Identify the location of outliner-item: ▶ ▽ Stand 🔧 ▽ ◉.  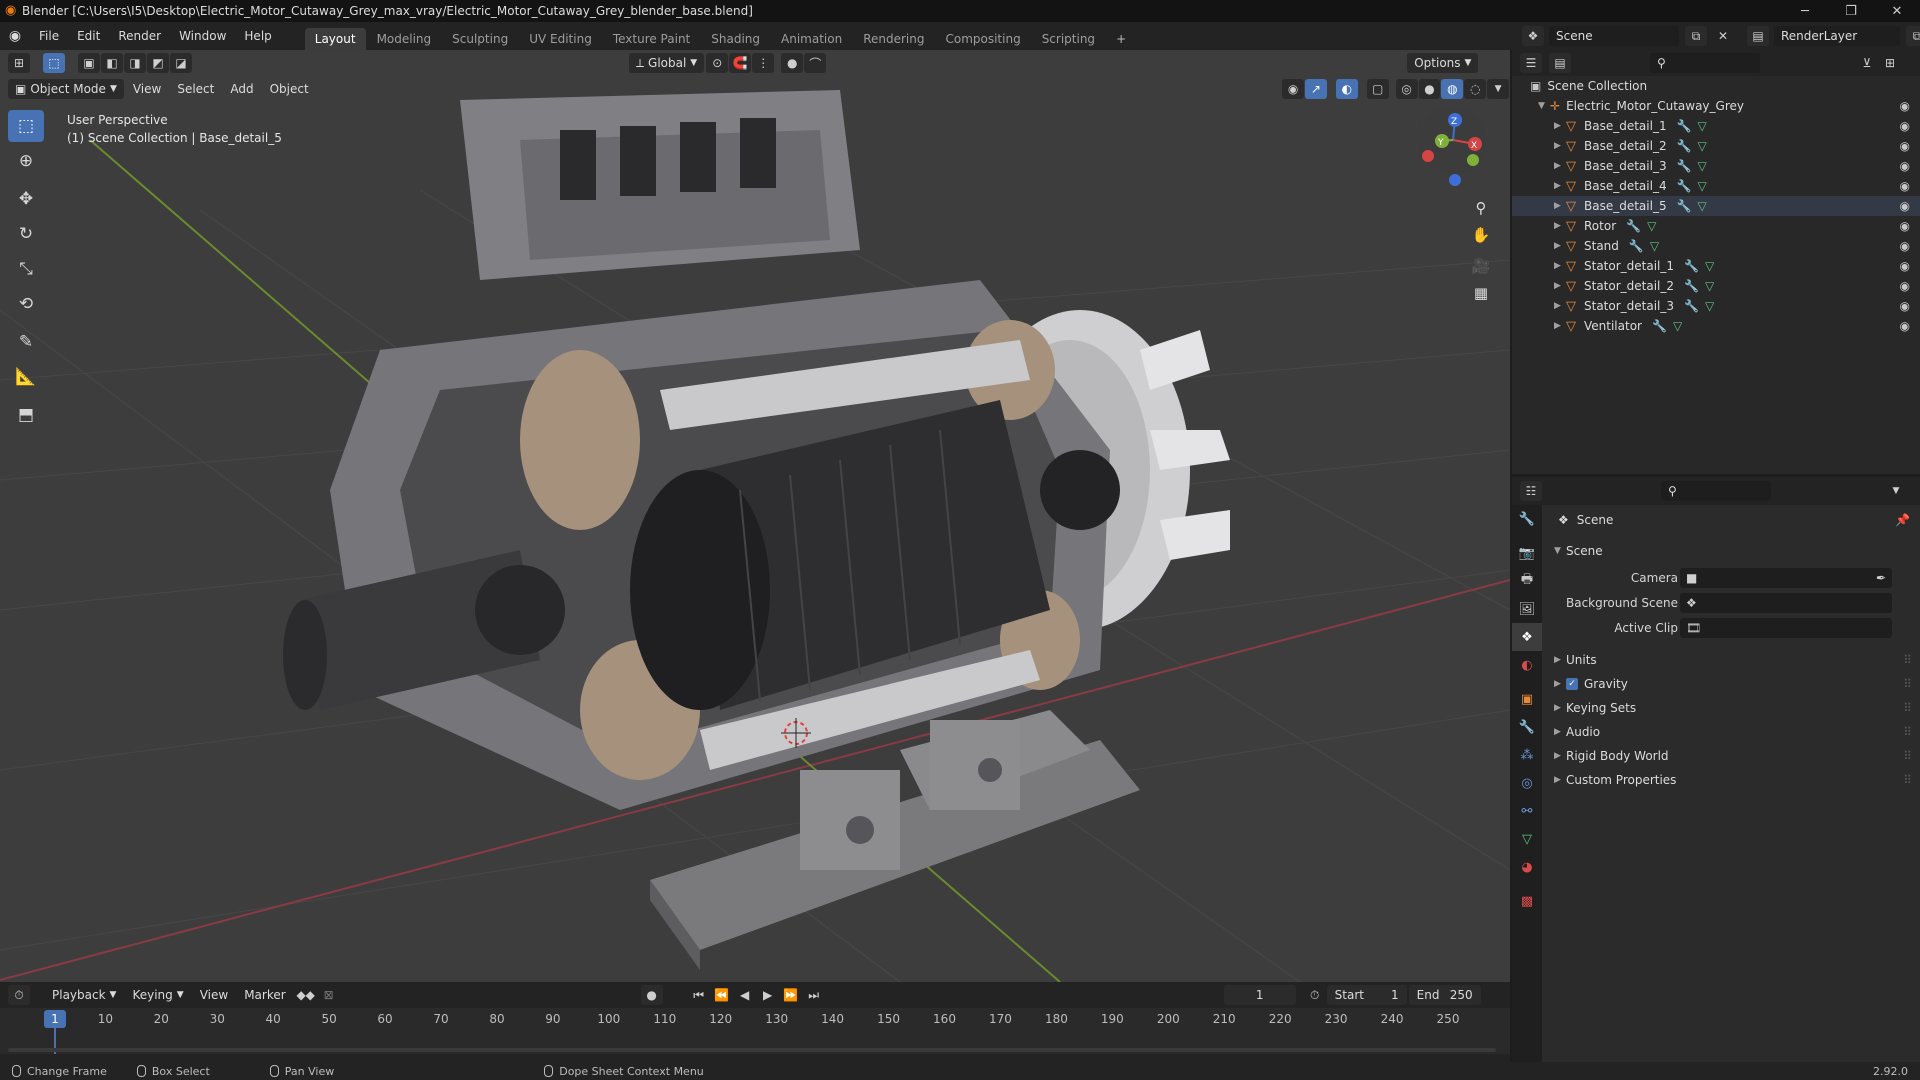
(1716, 246).